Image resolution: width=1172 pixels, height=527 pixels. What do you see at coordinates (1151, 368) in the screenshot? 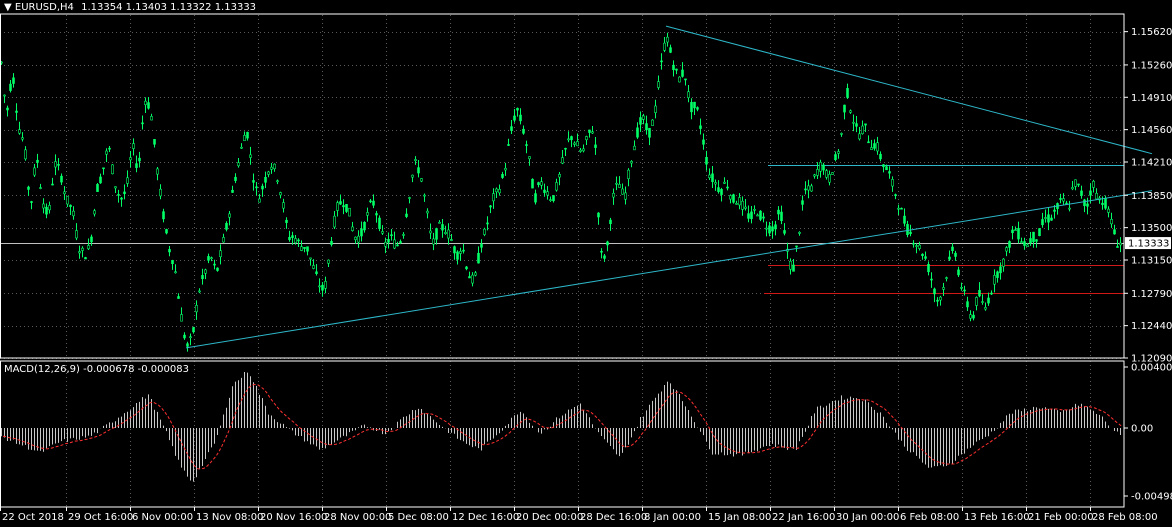
I see `macd-tick-label: 0.004009` at bounding box center [1151, 368].